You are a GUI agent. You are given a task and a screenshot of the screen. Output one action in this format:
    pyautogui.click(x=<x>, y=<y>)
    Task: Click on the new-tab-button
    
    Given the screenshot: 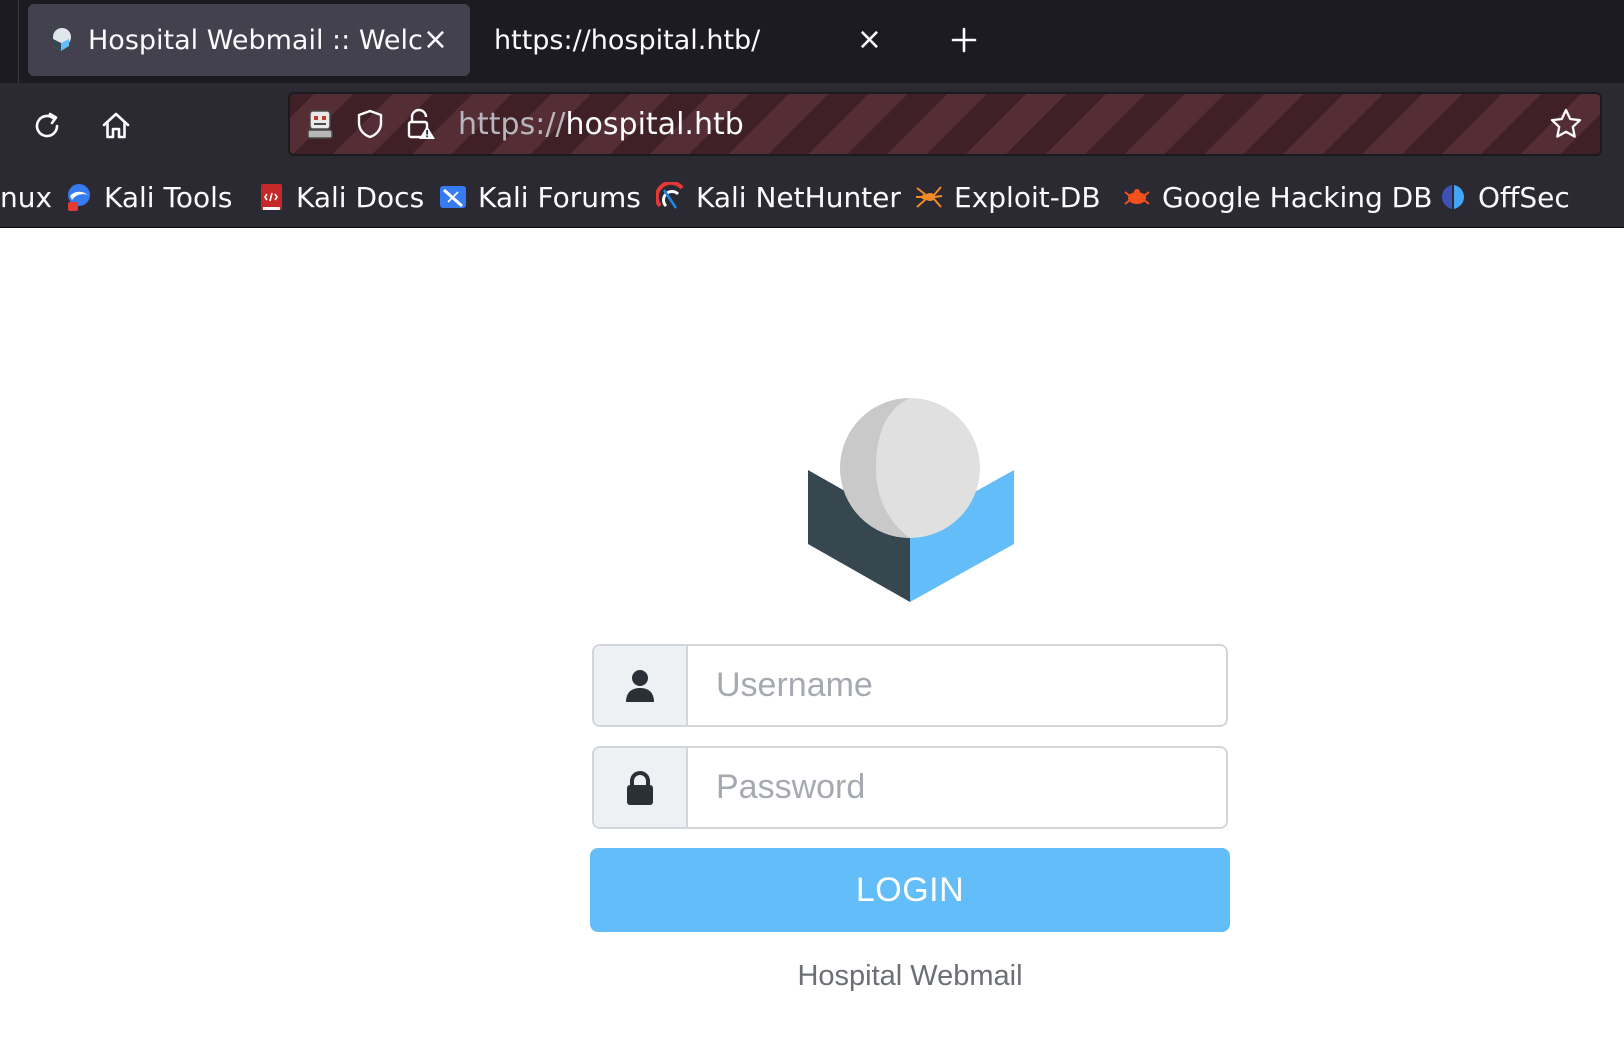 What is the action you would take?
    pyautogui.click(x=964, y=40)
    